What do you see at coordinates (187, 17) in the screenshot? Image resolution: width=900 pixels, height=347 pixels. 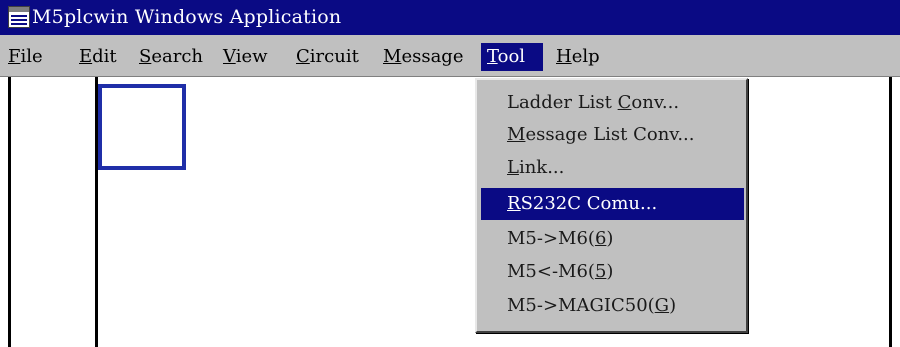 I see `window-title: M5plcwin Windows Application` at bounding box center [187, 17].